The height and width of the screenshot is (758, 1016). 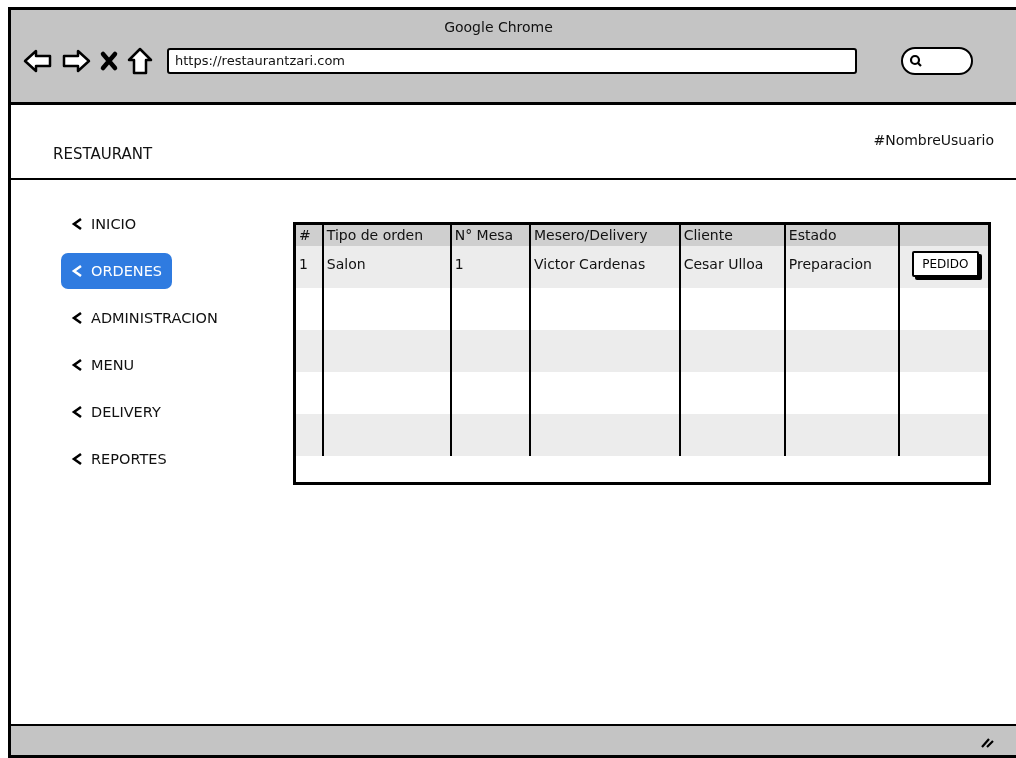 What do you see at coordinates (498, 26) in the screenshot?
I see `window-title: Google Chrome` at bounding box center [498, 26].